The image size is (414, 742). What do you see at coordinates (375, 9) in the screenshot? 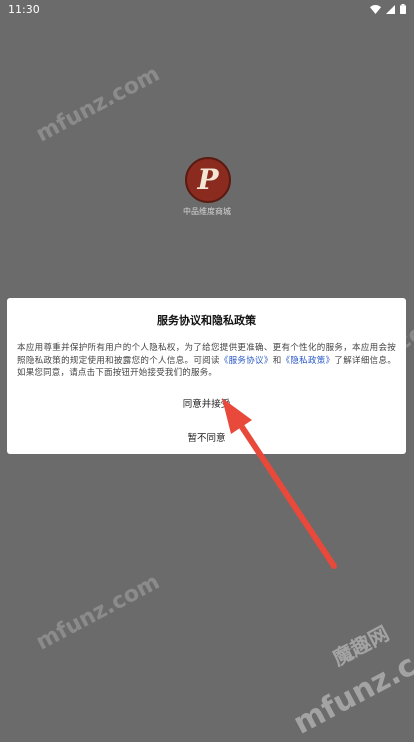
I see `wifi-icon` at bounding box center [375, 9].